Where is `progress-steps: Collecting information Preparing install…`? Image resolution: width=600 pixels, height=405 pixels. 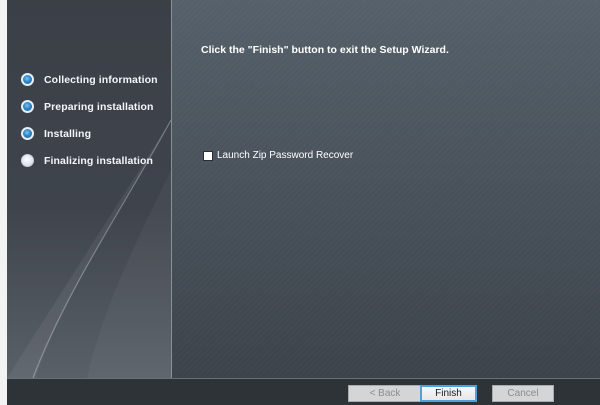
progress-steps: Collecting information Preparing install… is located at coordinates (89, 120).